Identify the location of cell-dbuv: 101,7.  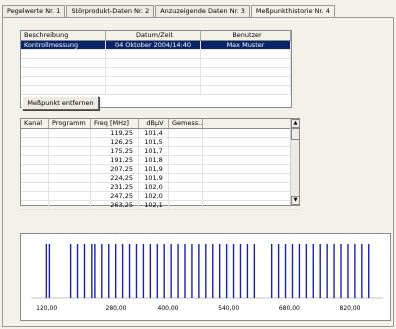
(154, 151).